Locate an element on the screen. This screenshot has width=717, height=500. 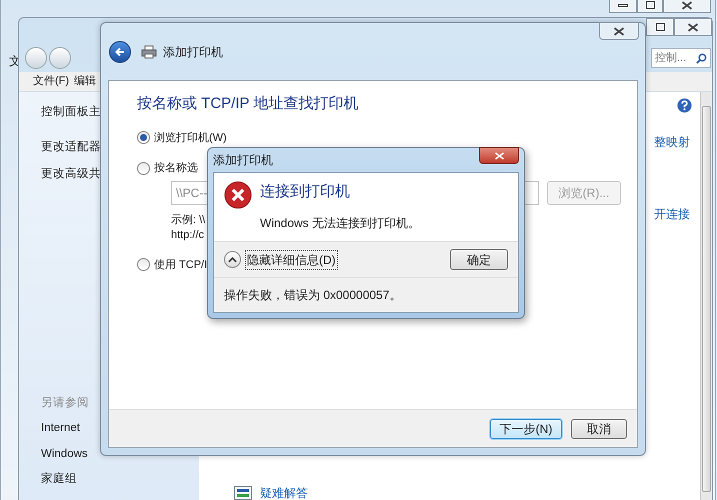
back-button is located at coordinates (120, 51).